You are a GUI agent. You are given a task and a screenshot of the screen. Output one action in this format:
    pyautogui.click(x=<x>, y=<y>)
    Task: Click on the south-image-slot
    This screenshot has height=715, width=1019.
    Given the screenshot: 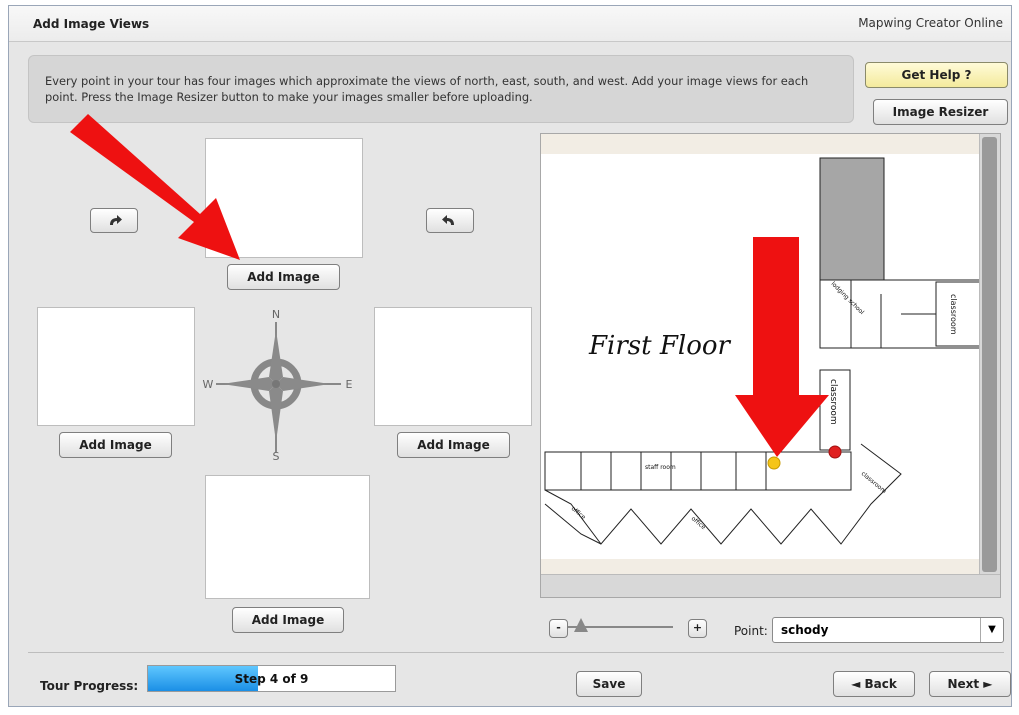 What is the action you would take?
    pyautogui.click(x=287, y=537)
    